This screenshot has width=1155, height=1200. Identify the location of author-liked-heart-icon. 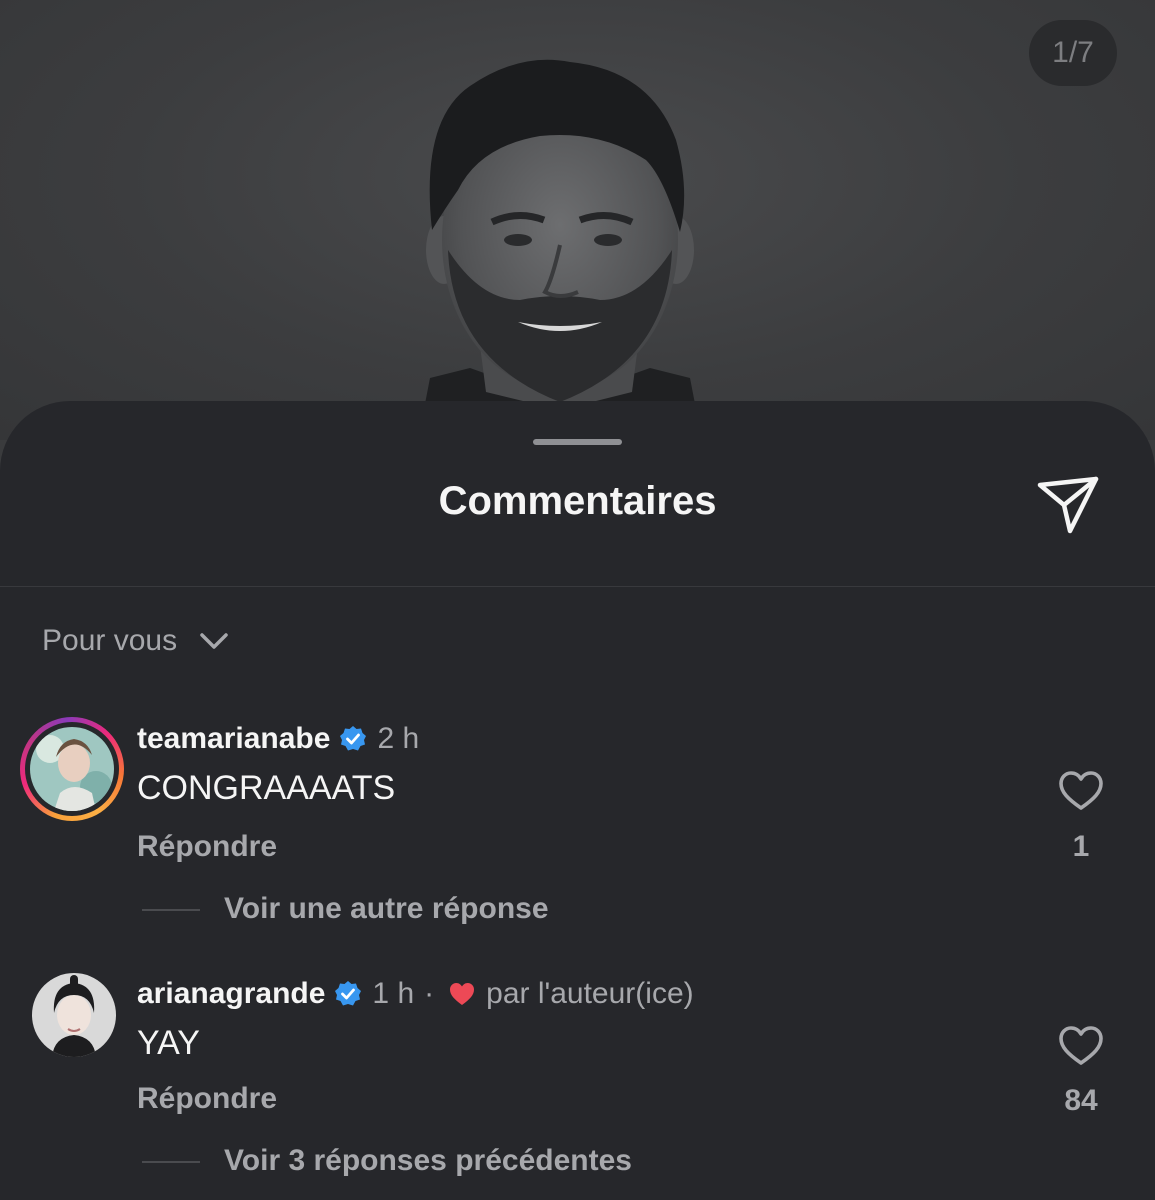
(462, 994).